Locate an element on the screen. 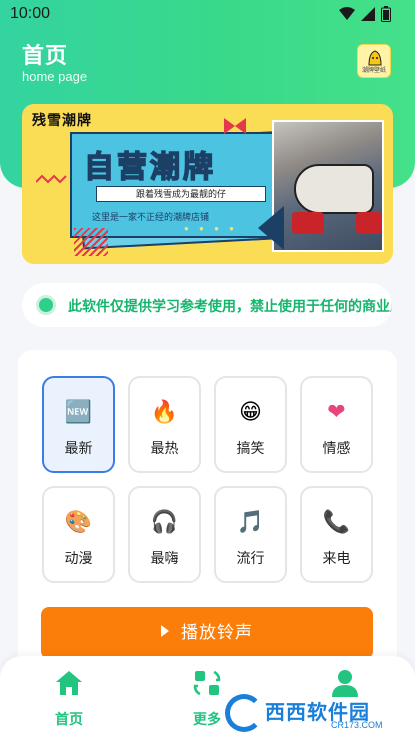  play-button-label: 播放铃声 is located at coordinates (217, 632).